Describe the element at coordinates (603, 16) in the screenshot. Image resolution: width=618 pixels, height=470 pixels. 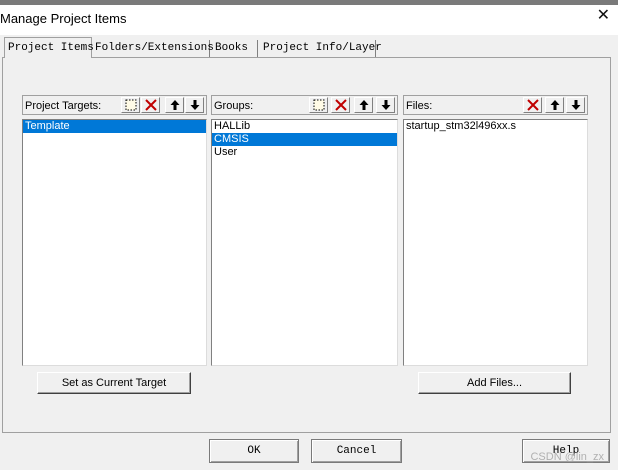
I see `close-icon: ✕` at that location.